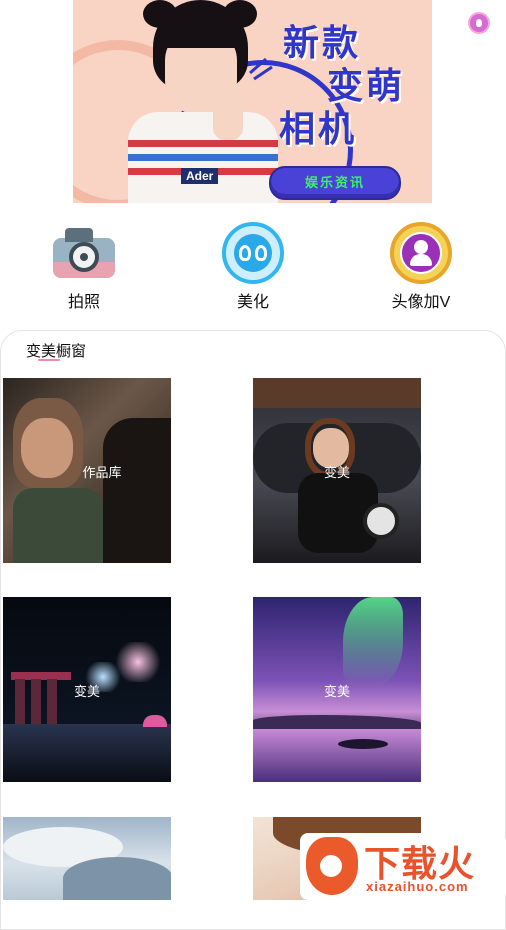 The image size is (506, 930). What do you see at coordinates (332, 866) in the screenshot?
I see `watermark-logo-icon` at bounding box center [332, 866].